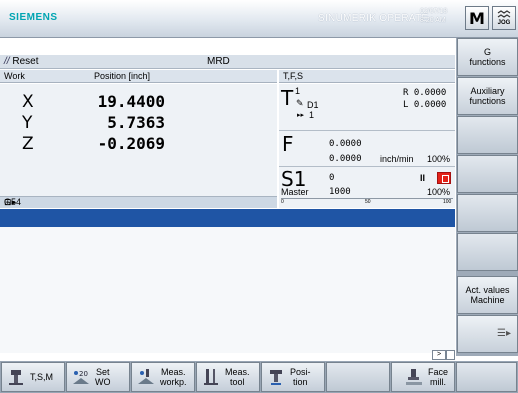 Image resolution: width=518 pixels, height=393 pixels. I want to click on softkey-meas-workp: Meas. workp., so click(163, 377).